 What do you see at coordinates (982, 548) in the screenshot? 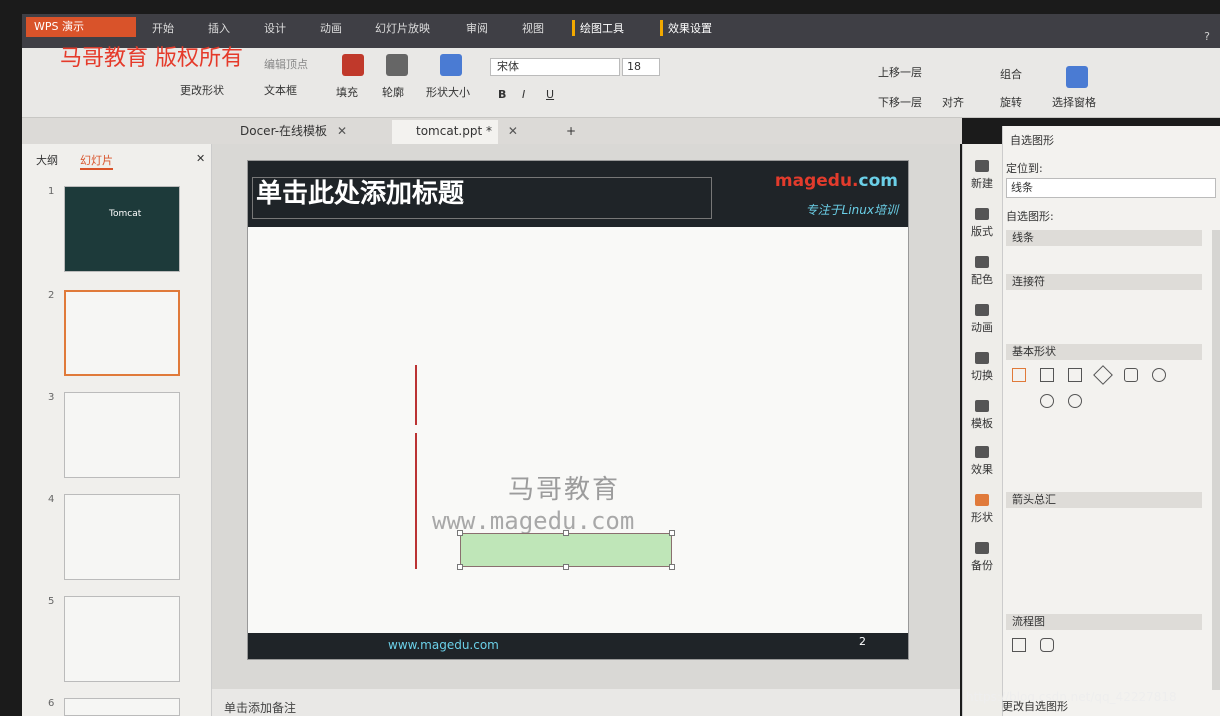
I see `backup-icon` at bounding box center [982, 548].